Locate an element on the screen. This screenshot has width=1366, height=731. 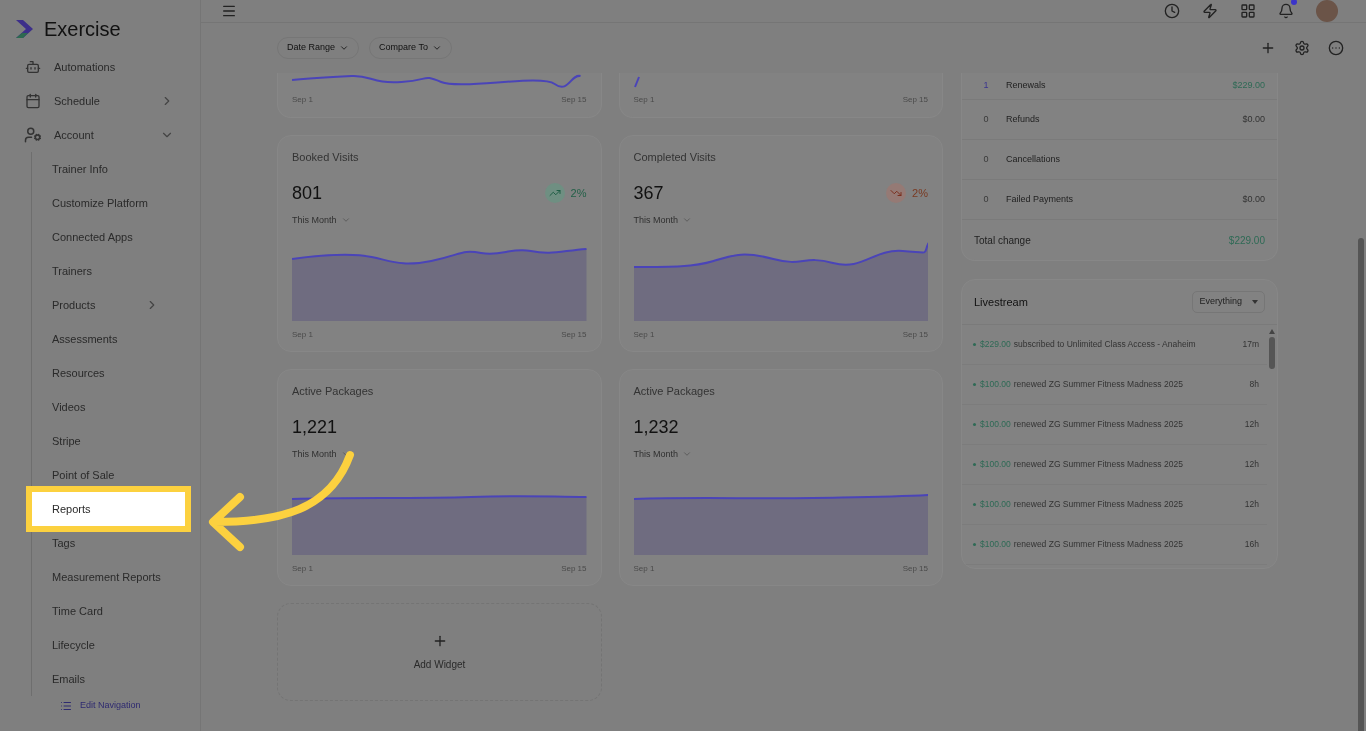
apps-grid-icon is located at coordinates (1248, 11).